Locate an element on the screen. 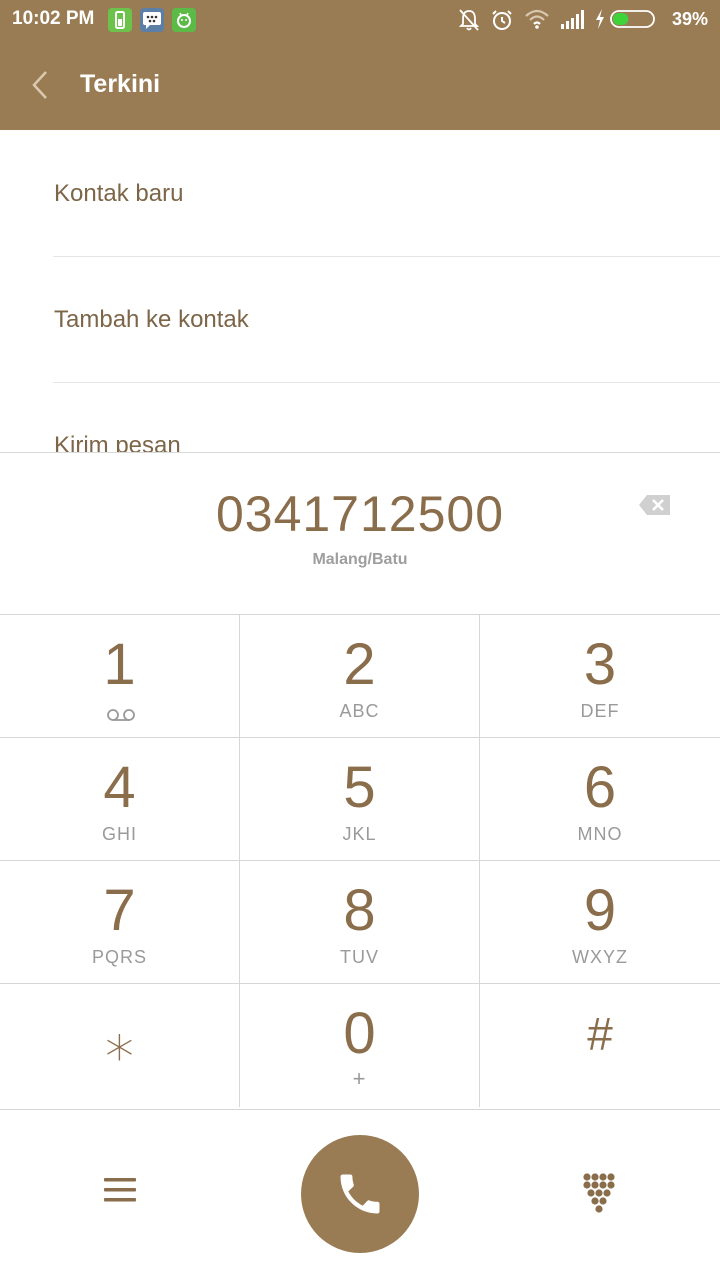 The image size is (720, 1280). number-location: Malang/Batu is located at coordinates (360, 559).